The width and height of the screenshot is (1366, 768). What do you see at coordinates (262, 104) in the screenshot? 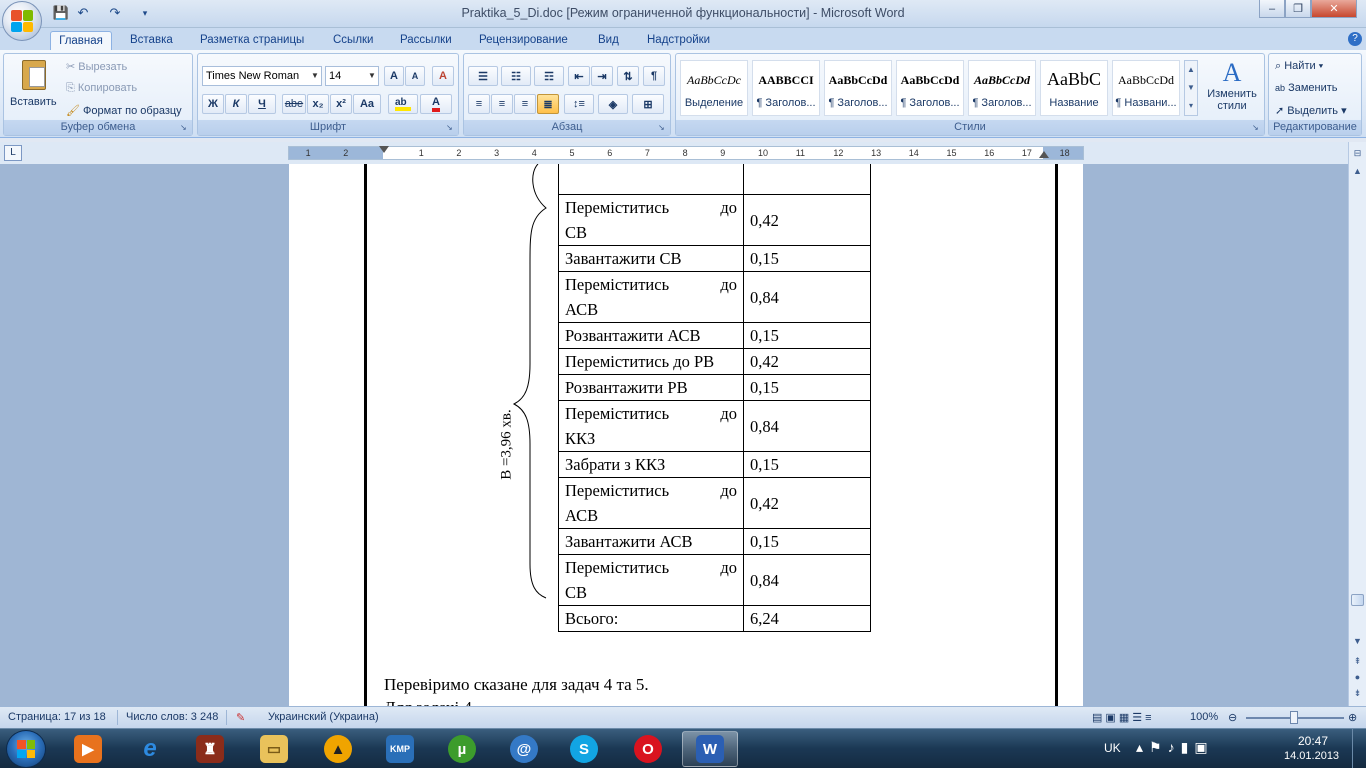
I see `underline-button: Ч` at bounding box center [262, 104].